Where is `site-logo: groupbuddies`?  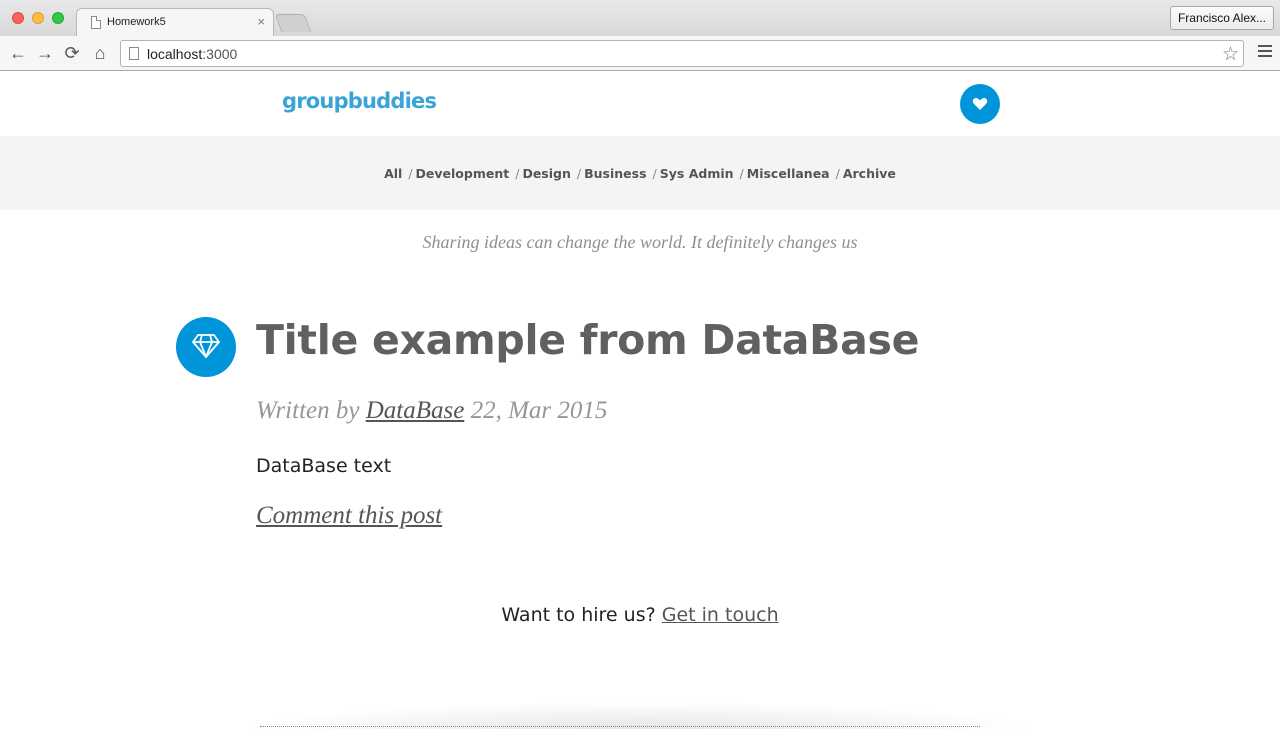
site-logo: groupbuddies is located at coordinates (359, 101).